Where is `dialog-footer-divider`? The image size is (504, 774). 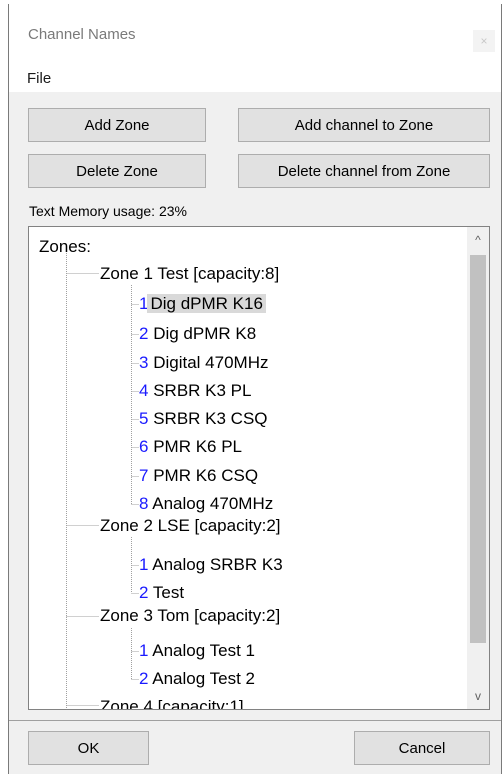
dialog-footer-divider is located at coordinates (255, 720).